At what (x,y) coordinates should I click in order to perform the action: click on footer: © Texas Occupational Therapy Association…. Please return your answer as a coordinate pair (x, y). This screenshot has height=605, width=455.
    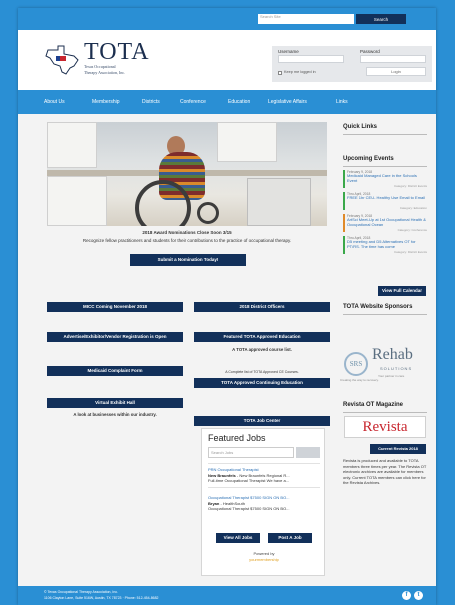
    Looking at the image, I should click on (227, 595).